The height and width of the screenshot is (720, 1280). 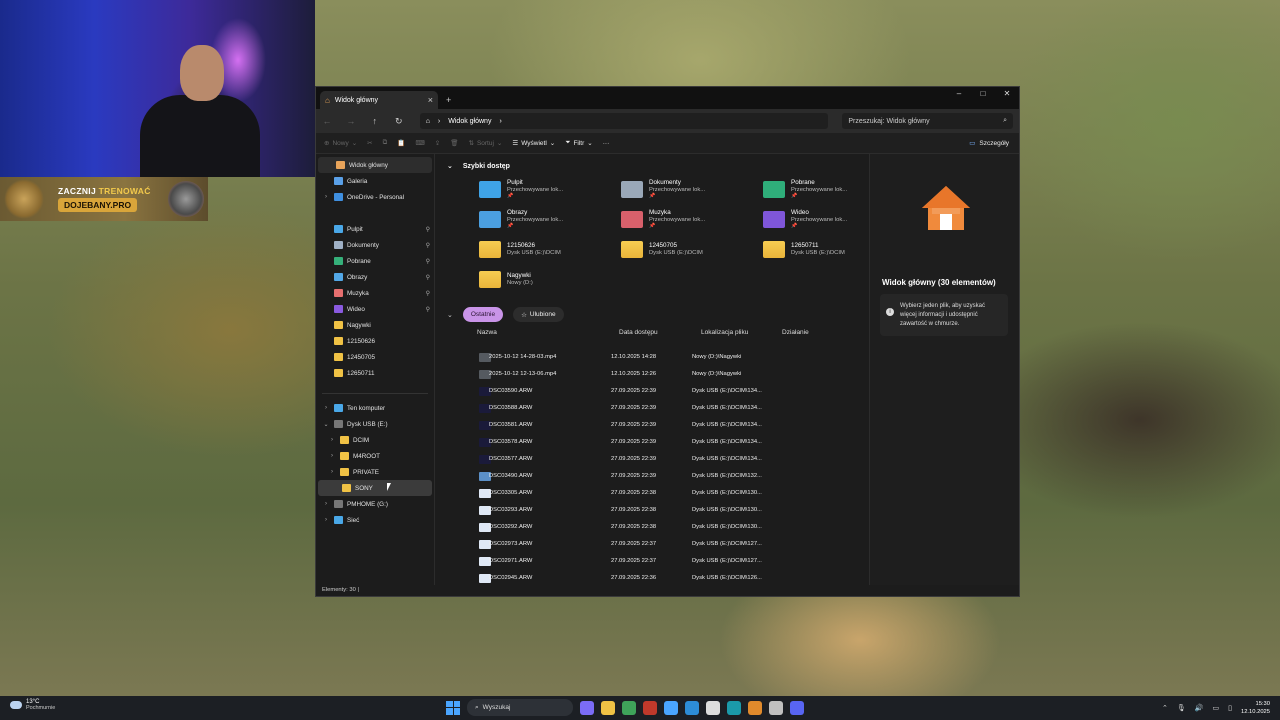 What do you see at coordinates (375, 197) in the screenshot?
I see `sidebar-item-onedrive-personal: › OneDrive - Personal` at bounding box center [375, 197].